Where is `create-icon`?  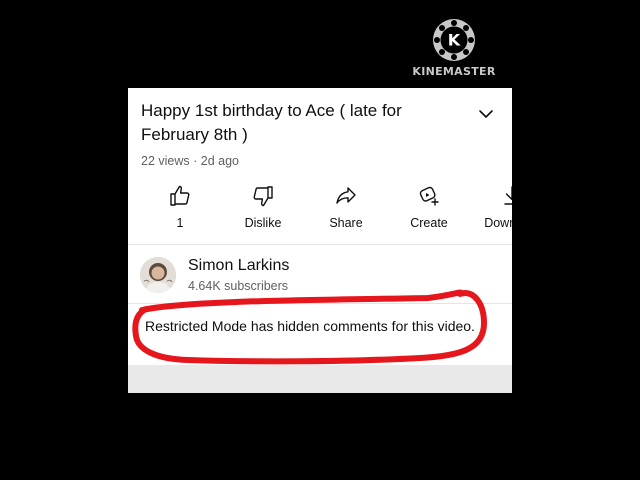
create-icon is located at coordinates (429, 196).